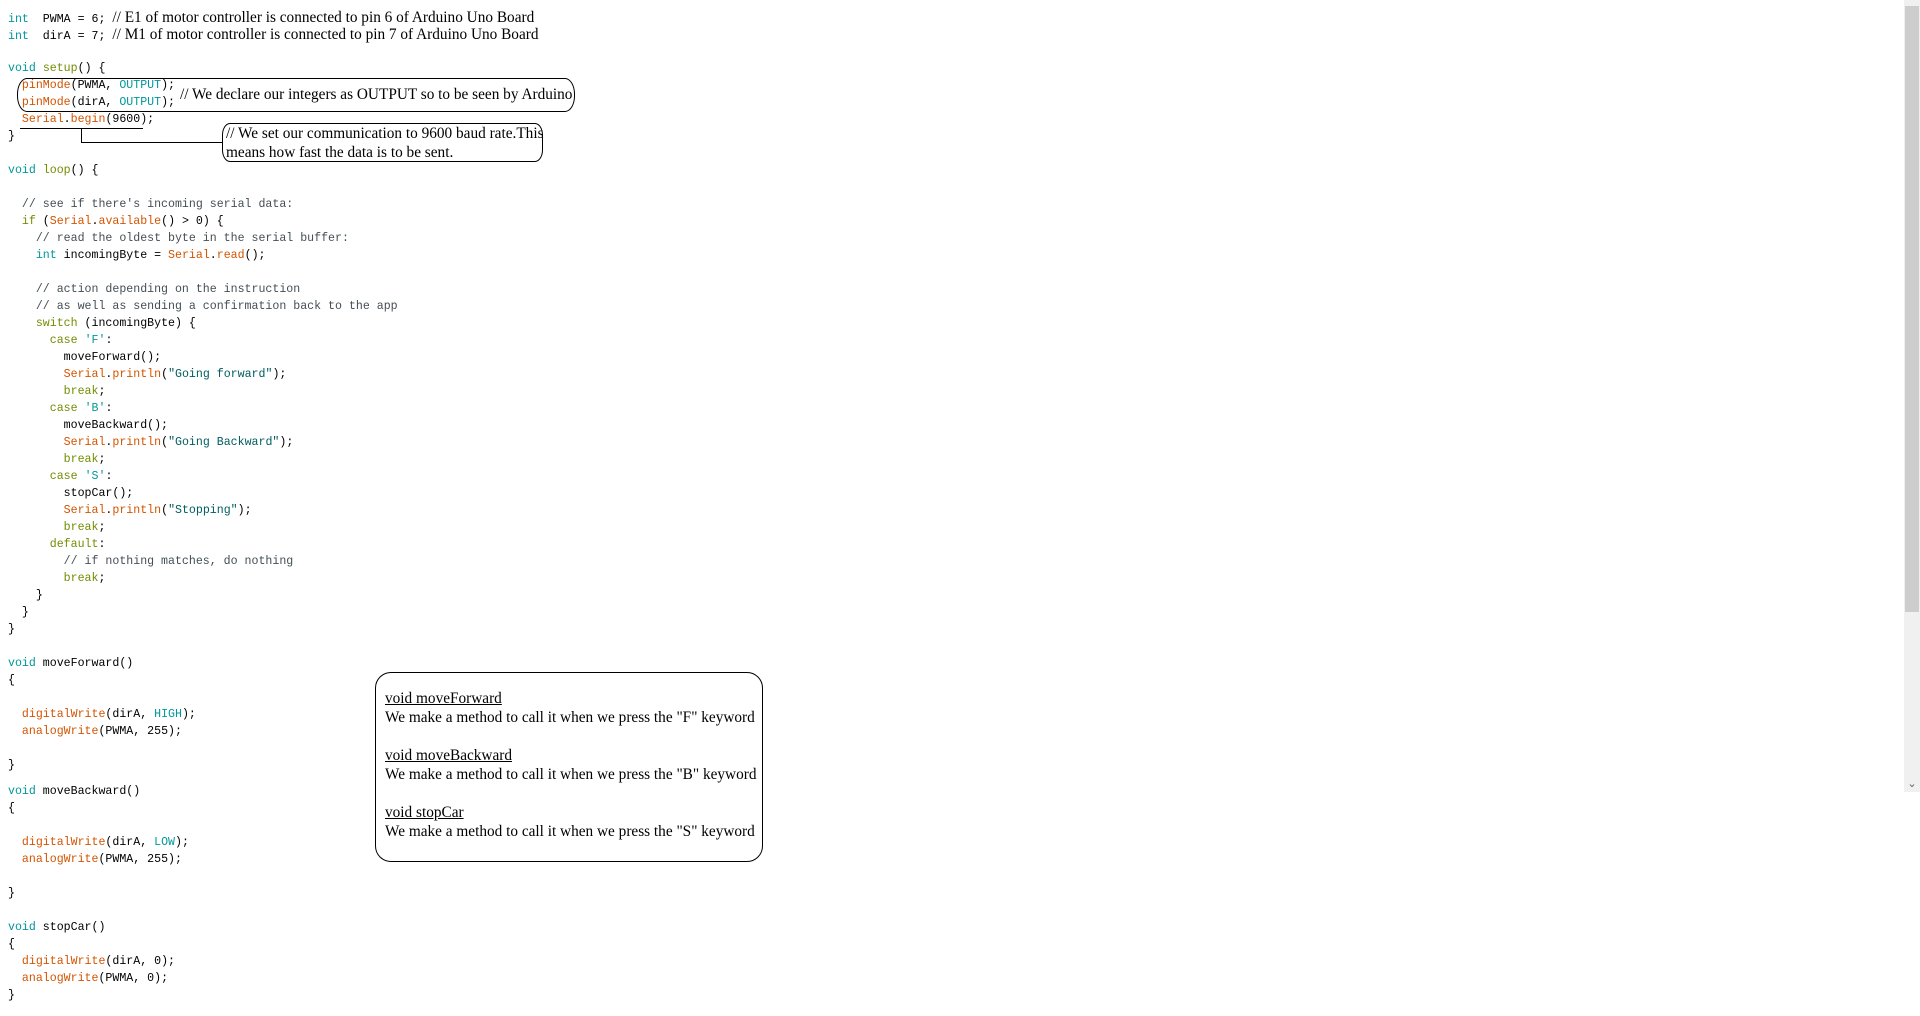 The height and width of the screenshot is (1016, 1920). I want to click on code-token: default, so click(74, 544).